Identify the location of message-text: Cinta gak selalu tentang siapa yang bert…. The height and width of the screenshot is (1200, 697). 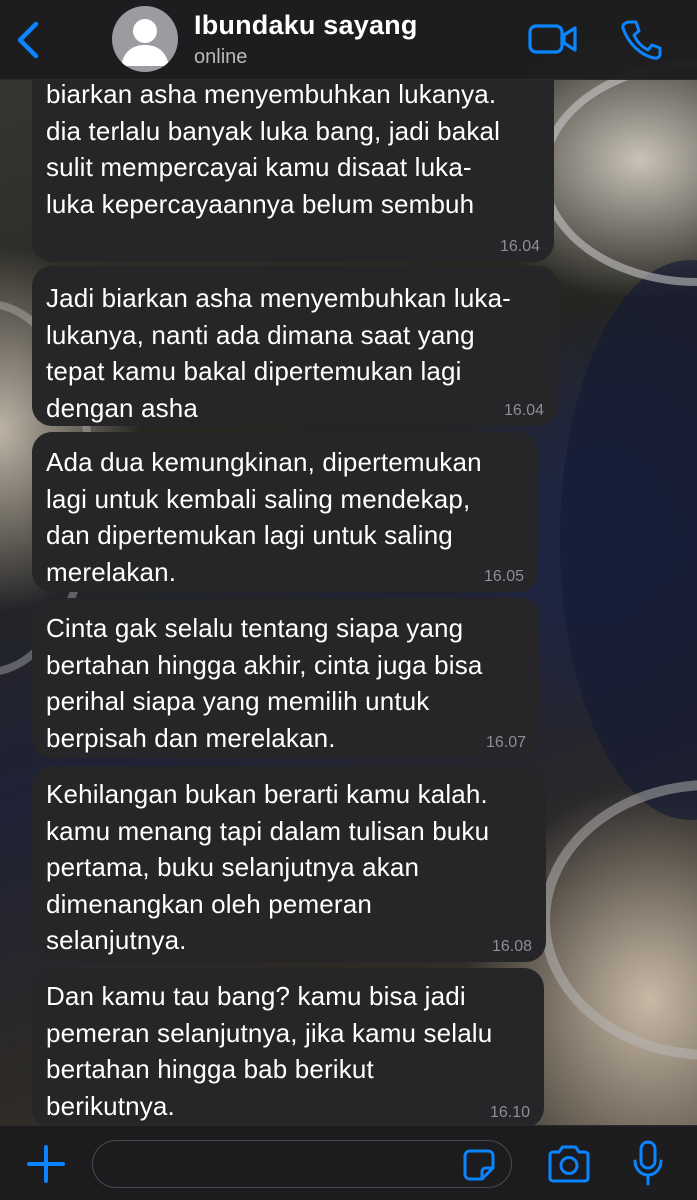
(264, 683).